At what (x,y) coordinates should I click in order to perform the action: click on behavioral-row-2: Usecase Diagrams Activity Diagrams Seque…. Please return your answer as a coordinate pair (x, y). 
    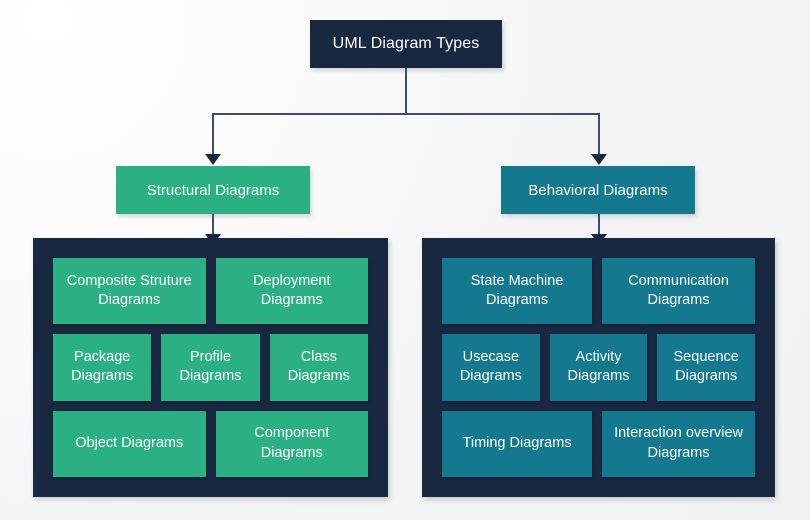
    Looking at the image, I should click on (599, 367).